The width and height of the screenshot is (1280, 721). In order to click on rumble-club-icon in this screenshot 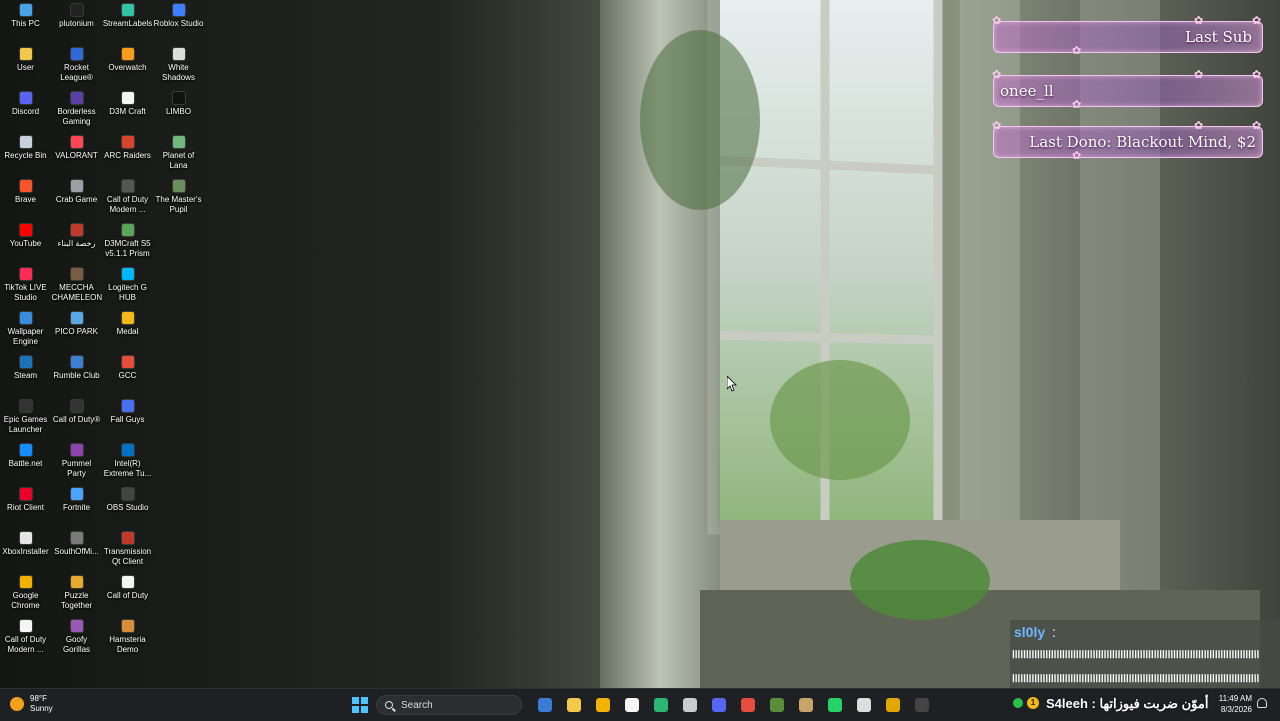, I will do `click(76, 362)`.